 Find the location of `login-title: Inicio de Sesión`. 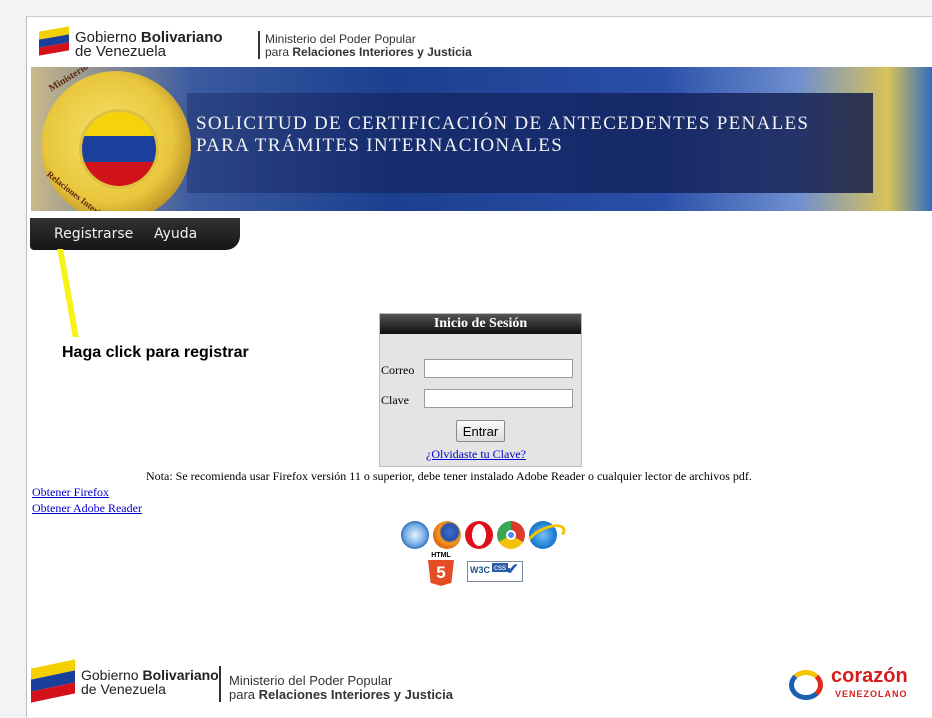

login-title: Inicio de Sesión is located at coordinates (480, 324).